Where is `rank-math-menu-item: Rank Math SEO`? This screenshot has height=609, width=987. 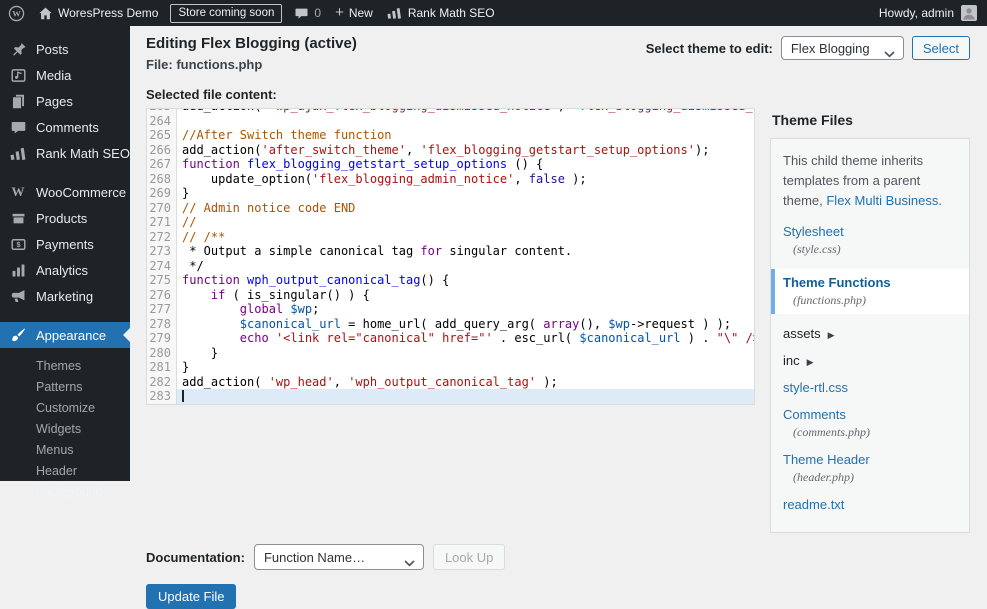 rank-math-menu-item: Rank Math SEO is located at coordinates (441, 13).